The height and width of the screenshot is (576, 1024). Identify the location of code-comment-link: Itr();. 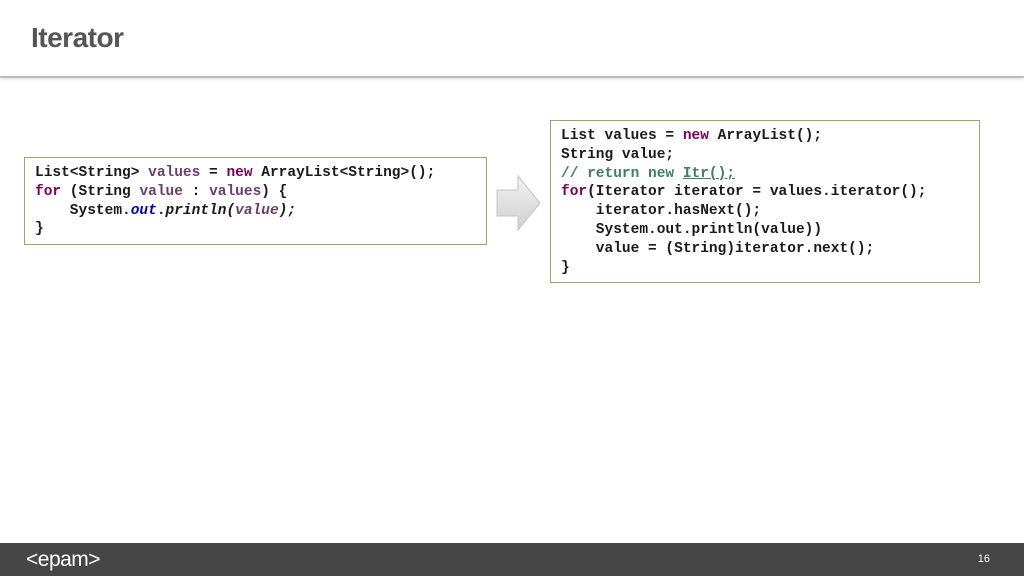
(709, 174).